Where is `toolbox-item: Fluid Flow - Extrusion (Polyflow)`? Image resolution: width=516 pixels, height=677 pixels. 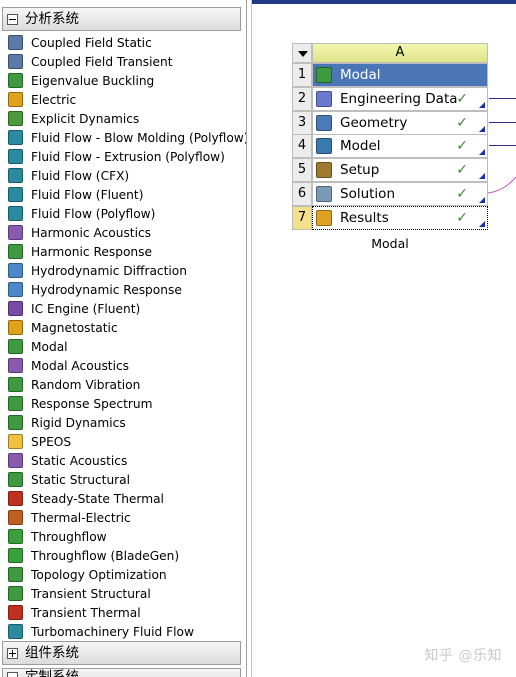 toolbox-item: Fluid Flow - Extrusion (Polyflow) is located at coordinates (123, 156).